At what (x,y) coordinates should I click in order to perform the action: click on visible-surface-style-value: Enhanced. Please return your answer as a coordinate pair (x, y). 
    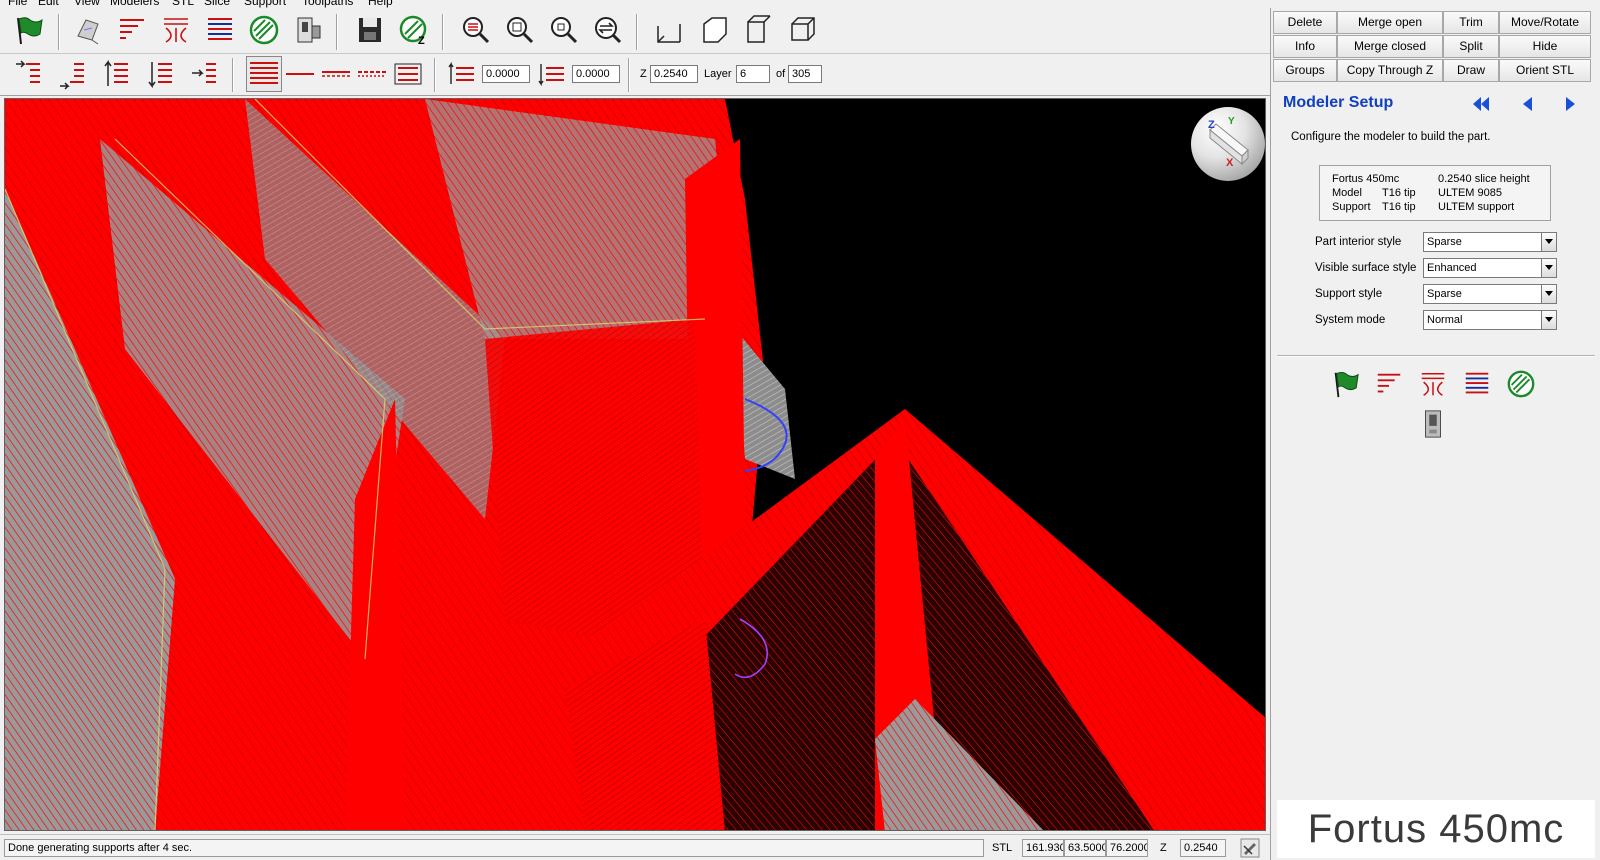
    Looking at the image, I should click on (1452, 268).